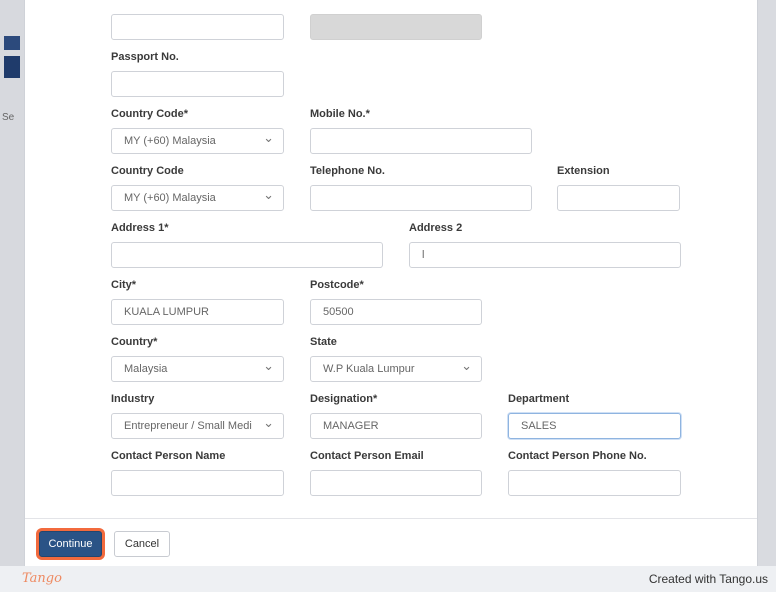  Describe the element at coordinates (124, 285) in the screenshot. I see `city-label: City*` at that location.